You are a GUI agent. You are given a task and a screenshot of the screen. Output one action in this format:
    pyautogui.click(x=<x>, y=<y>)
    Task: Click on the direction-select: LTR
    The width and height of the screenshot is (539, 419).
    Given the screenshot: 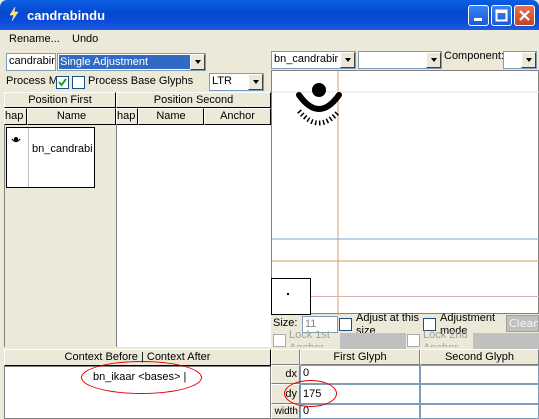 What is the action you would take?
    pyautogui.click(x=236, y=82)
    